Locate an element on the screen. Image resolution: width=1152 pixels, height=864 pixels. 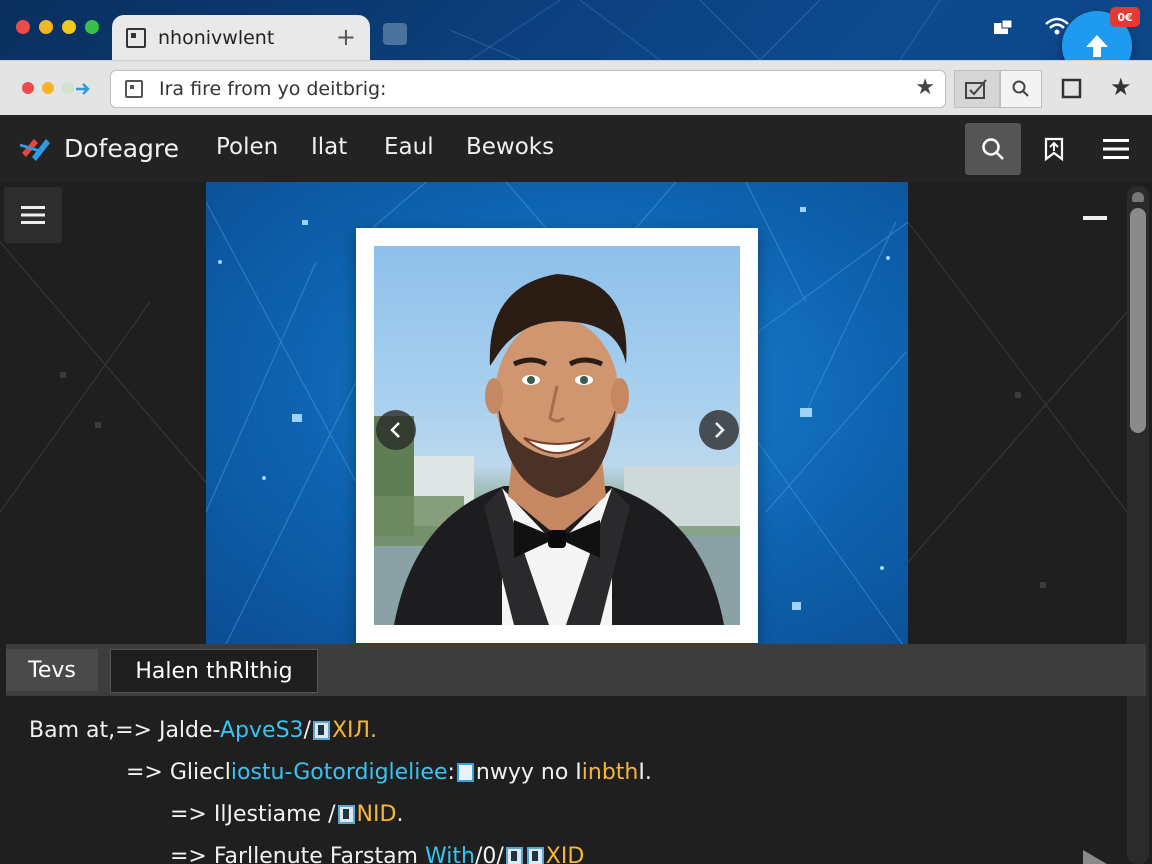
toolbar-minimize-button is located at coordinates (48, 88).